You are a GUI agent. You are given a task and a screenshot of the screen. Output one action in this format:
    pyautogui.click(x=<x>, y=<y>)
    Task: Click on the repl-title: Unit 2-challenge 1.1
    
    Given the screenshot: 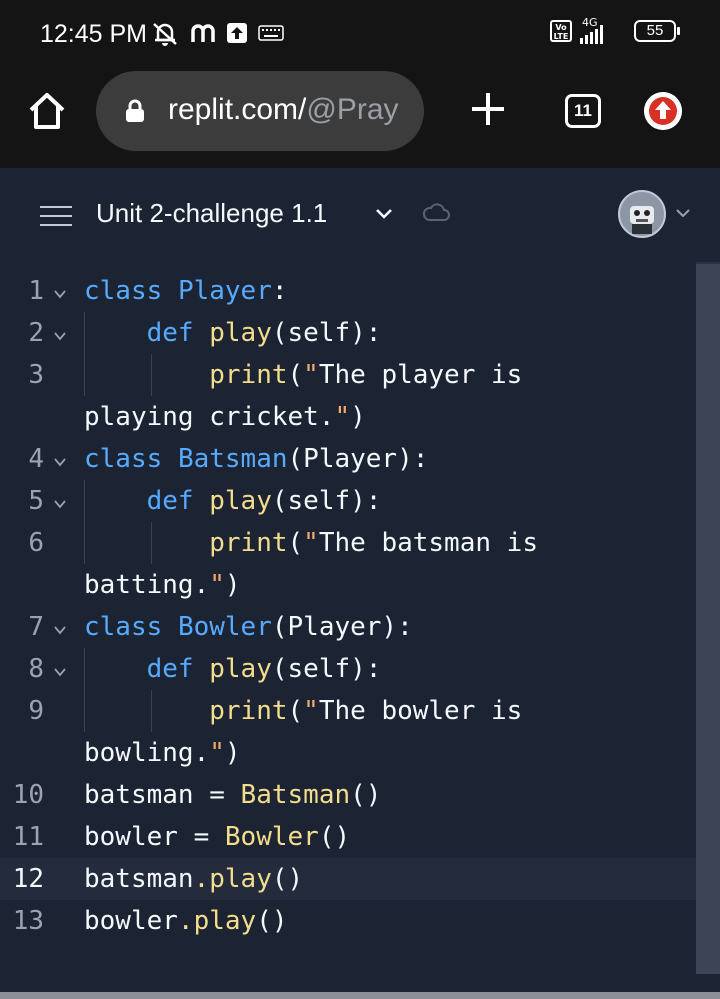 What is the action you would take?
    pyautogui.click(x=211, y=213)
    